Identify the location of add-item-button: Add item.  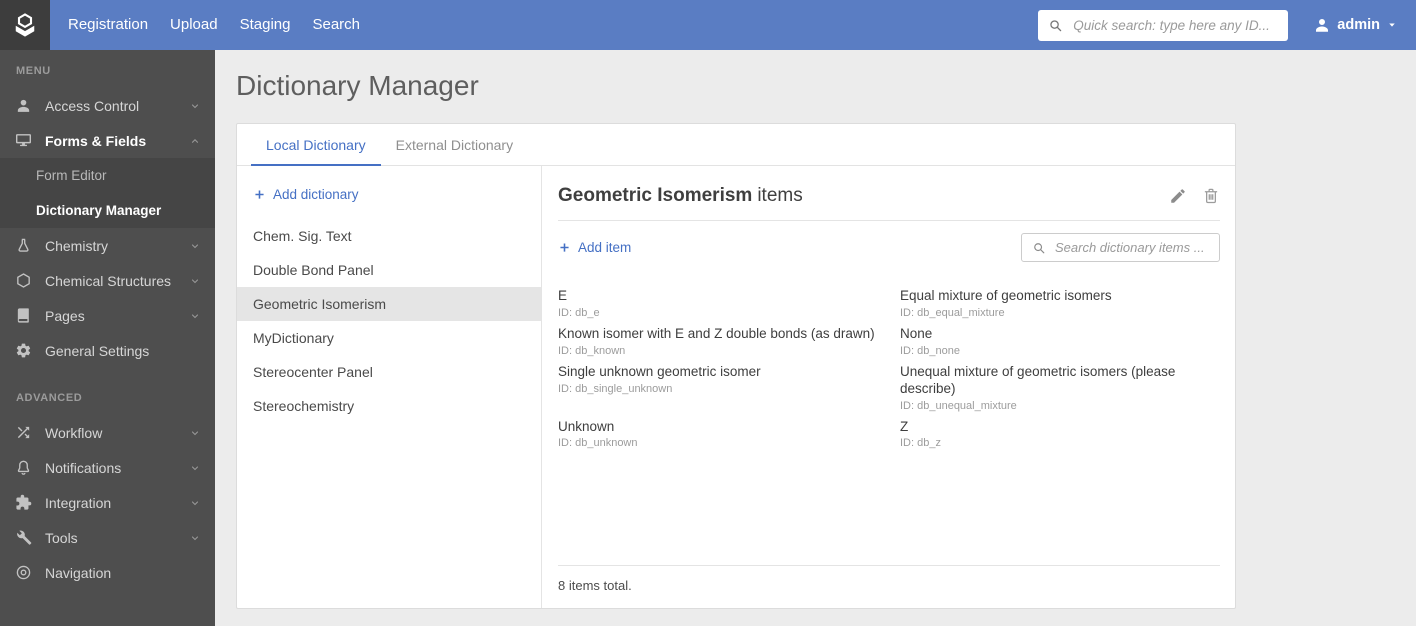
(594, 247).